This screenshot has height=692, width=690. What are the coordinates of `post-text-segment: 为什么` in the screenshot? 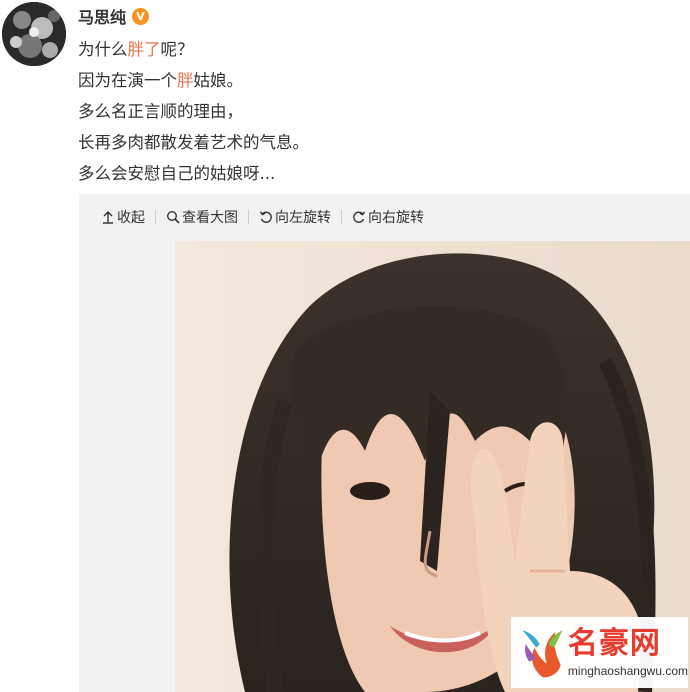 It's located at (103, 49).